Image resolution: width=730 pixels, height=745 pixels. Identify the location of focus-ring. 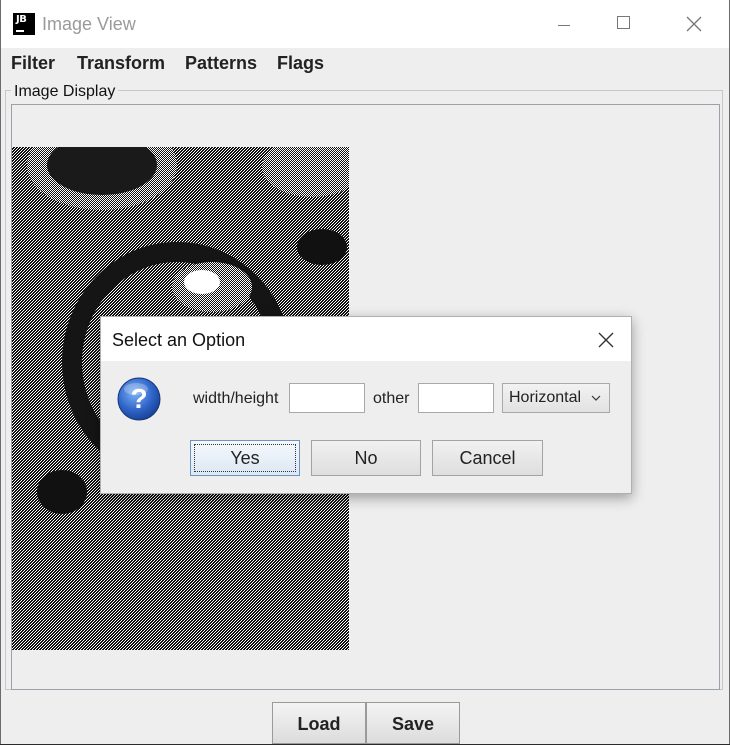
(245, 458).